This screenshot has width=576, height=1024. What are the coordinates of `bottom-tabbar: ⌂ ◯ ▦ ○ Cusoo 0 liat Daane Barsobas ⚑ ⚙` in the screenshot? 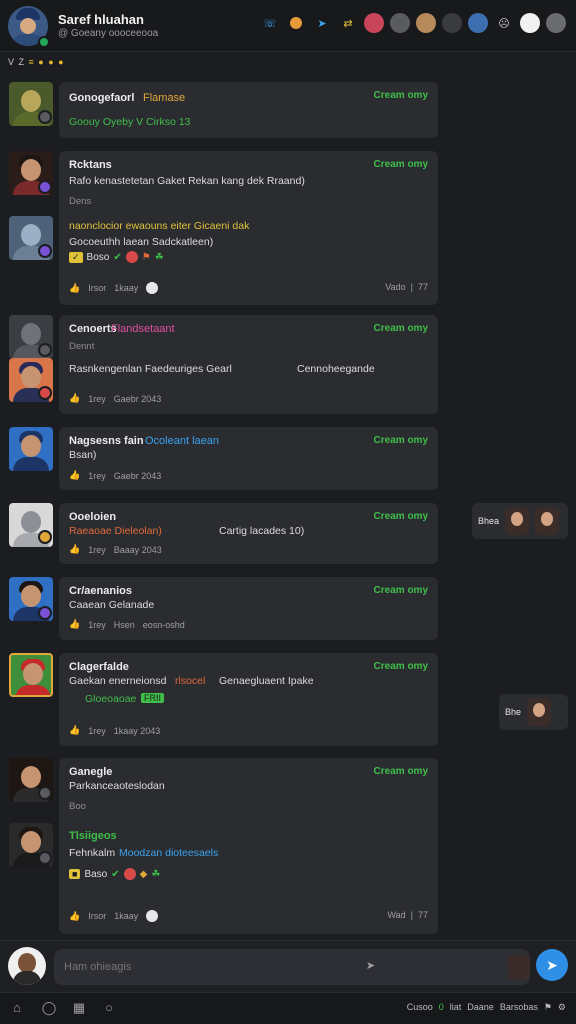 It's located at (288, 1008).